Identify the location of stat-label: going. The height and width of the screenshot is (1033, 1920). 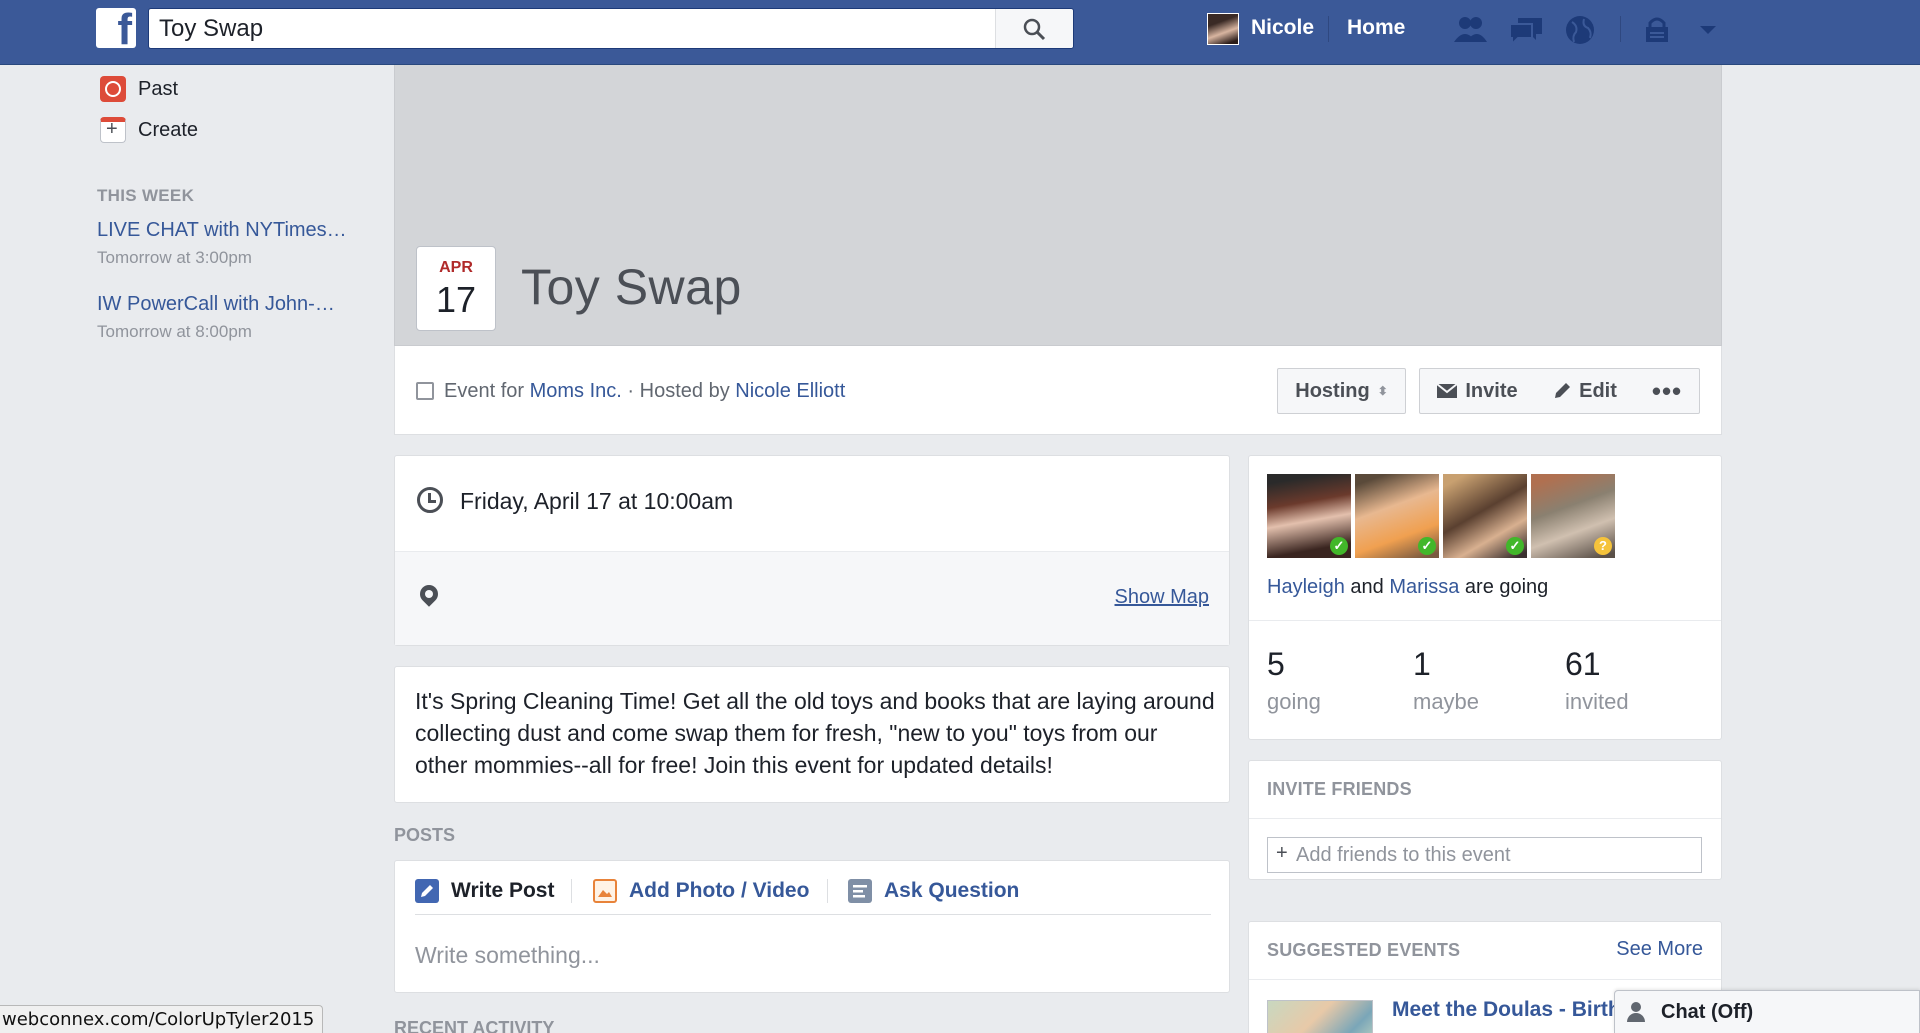
(1294, 701).